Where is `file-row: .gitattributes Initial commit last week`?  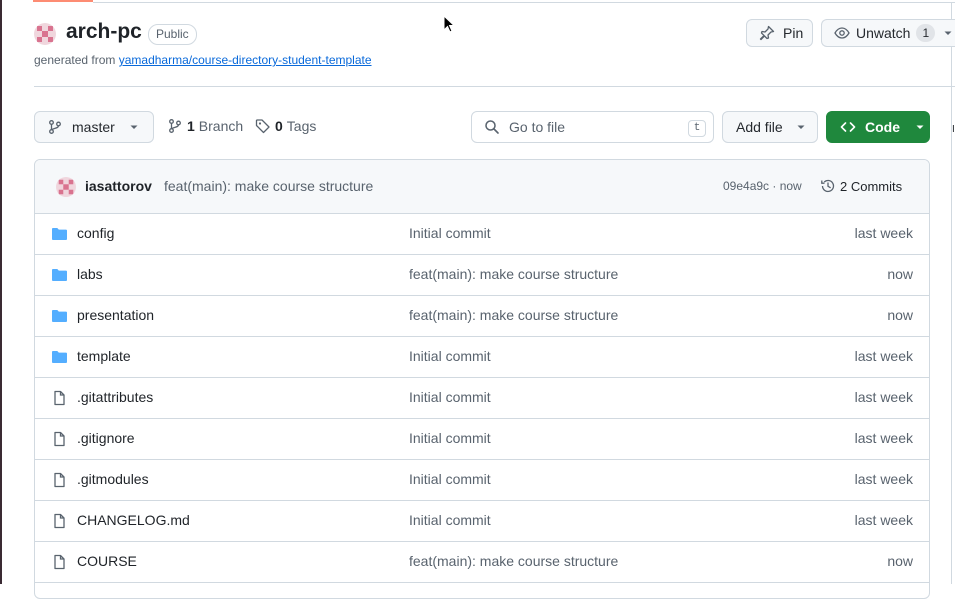
file-row: .gitattributes Initial commit last week is located at coordinates (482, 398).